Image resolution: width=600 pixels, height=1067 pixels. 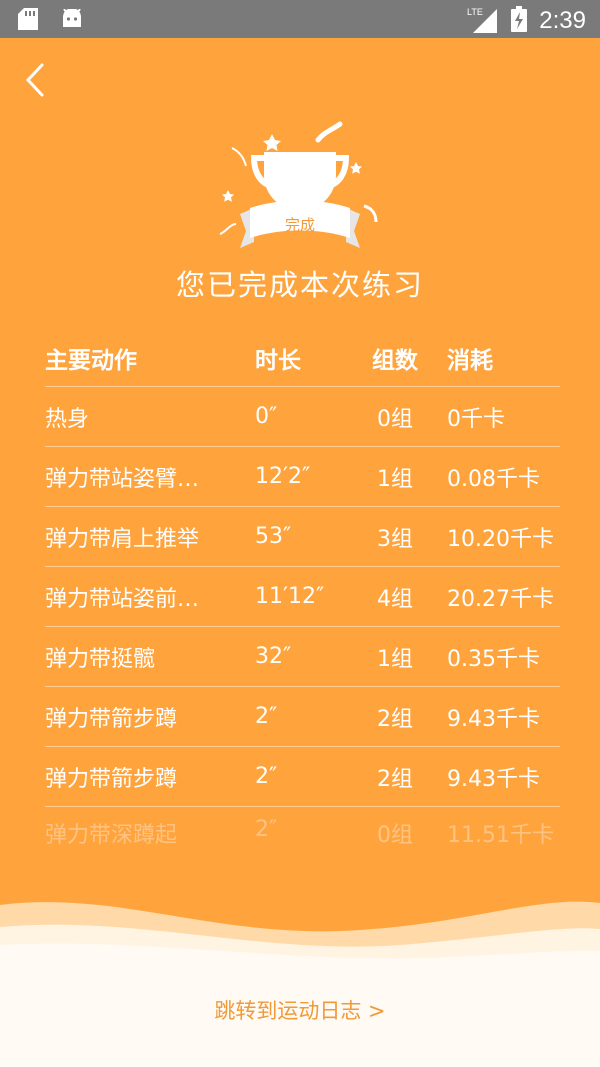 I want to click on complete-badge: 完成, so click(x=300, y=225).